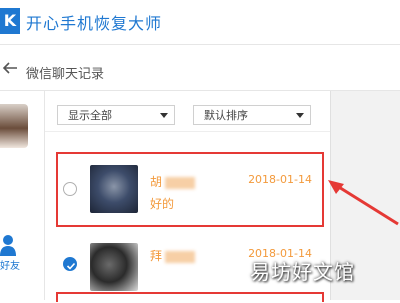 Image resolution: width=400 pixels, height=303 pixels. Describe the element at coordinates (200, 22) in the screenshot. I see `title-bar: K 开心手机恢复大师` at that location.